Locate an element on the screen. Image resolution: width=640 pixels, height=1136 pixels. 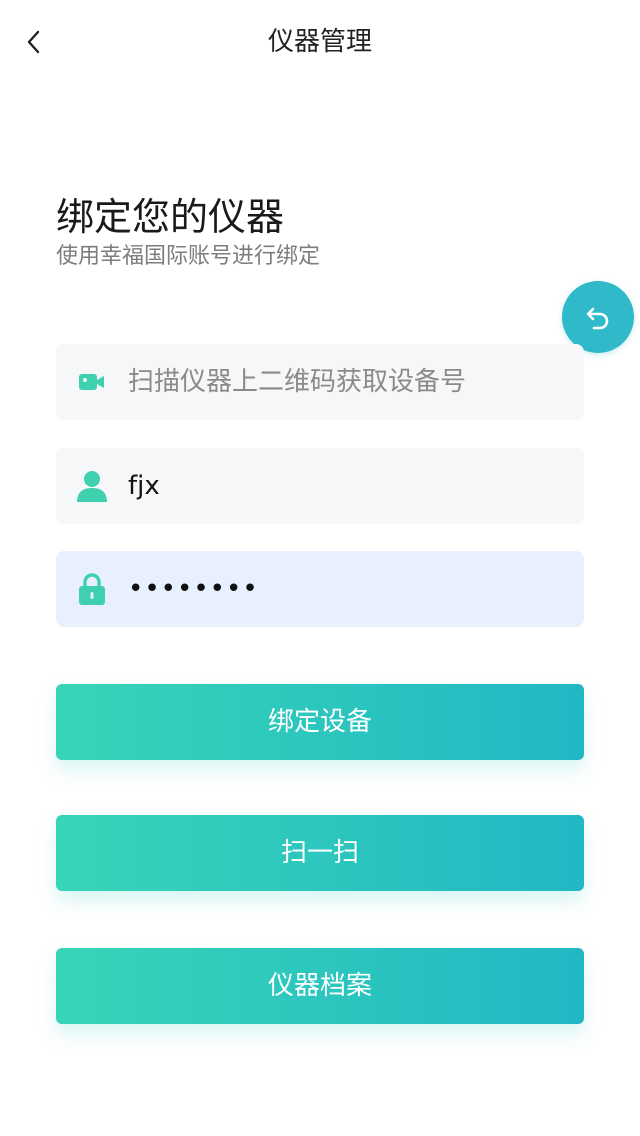
nav-bar: 仪器管理 is located at coordinates (320, 42).